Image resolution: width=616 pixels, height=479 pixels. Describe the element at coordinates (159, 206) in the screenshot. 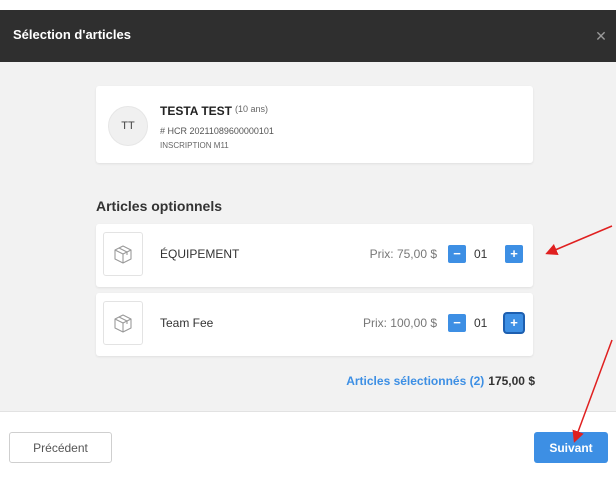

I see `section-title: Articles optionnels` at that location.